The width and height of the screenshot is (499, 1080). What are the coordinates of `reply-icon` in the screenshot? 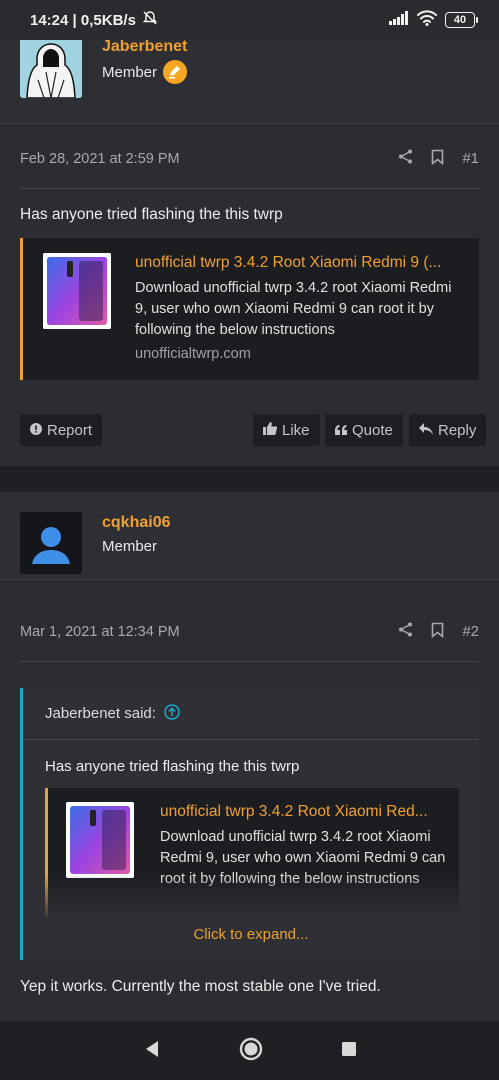 It's located at (426, 430).